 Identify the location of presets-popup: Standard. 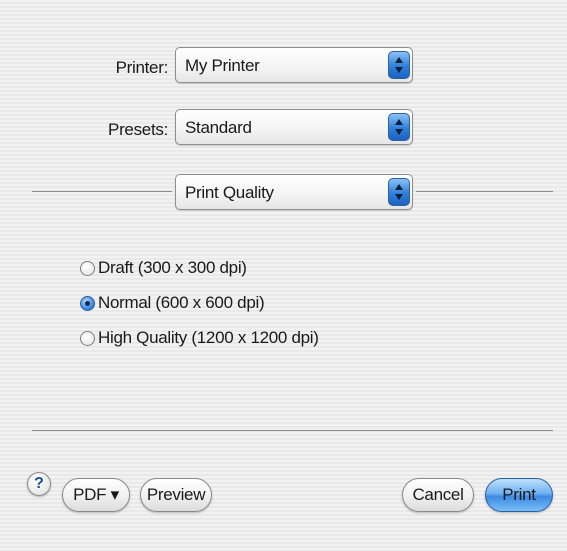
(294, 127).